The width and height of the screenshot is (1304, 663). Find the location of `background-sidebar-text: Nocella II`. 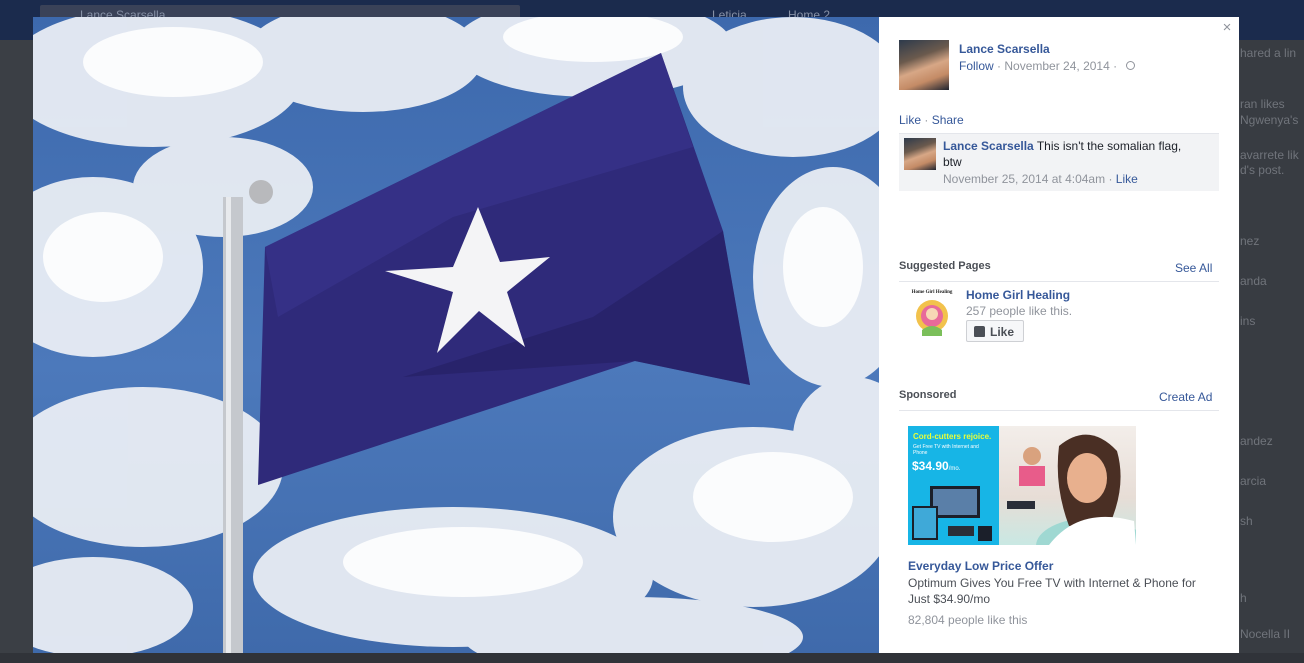

background-sidebar-text: Nocella II is located at coordinates (1265, 634).